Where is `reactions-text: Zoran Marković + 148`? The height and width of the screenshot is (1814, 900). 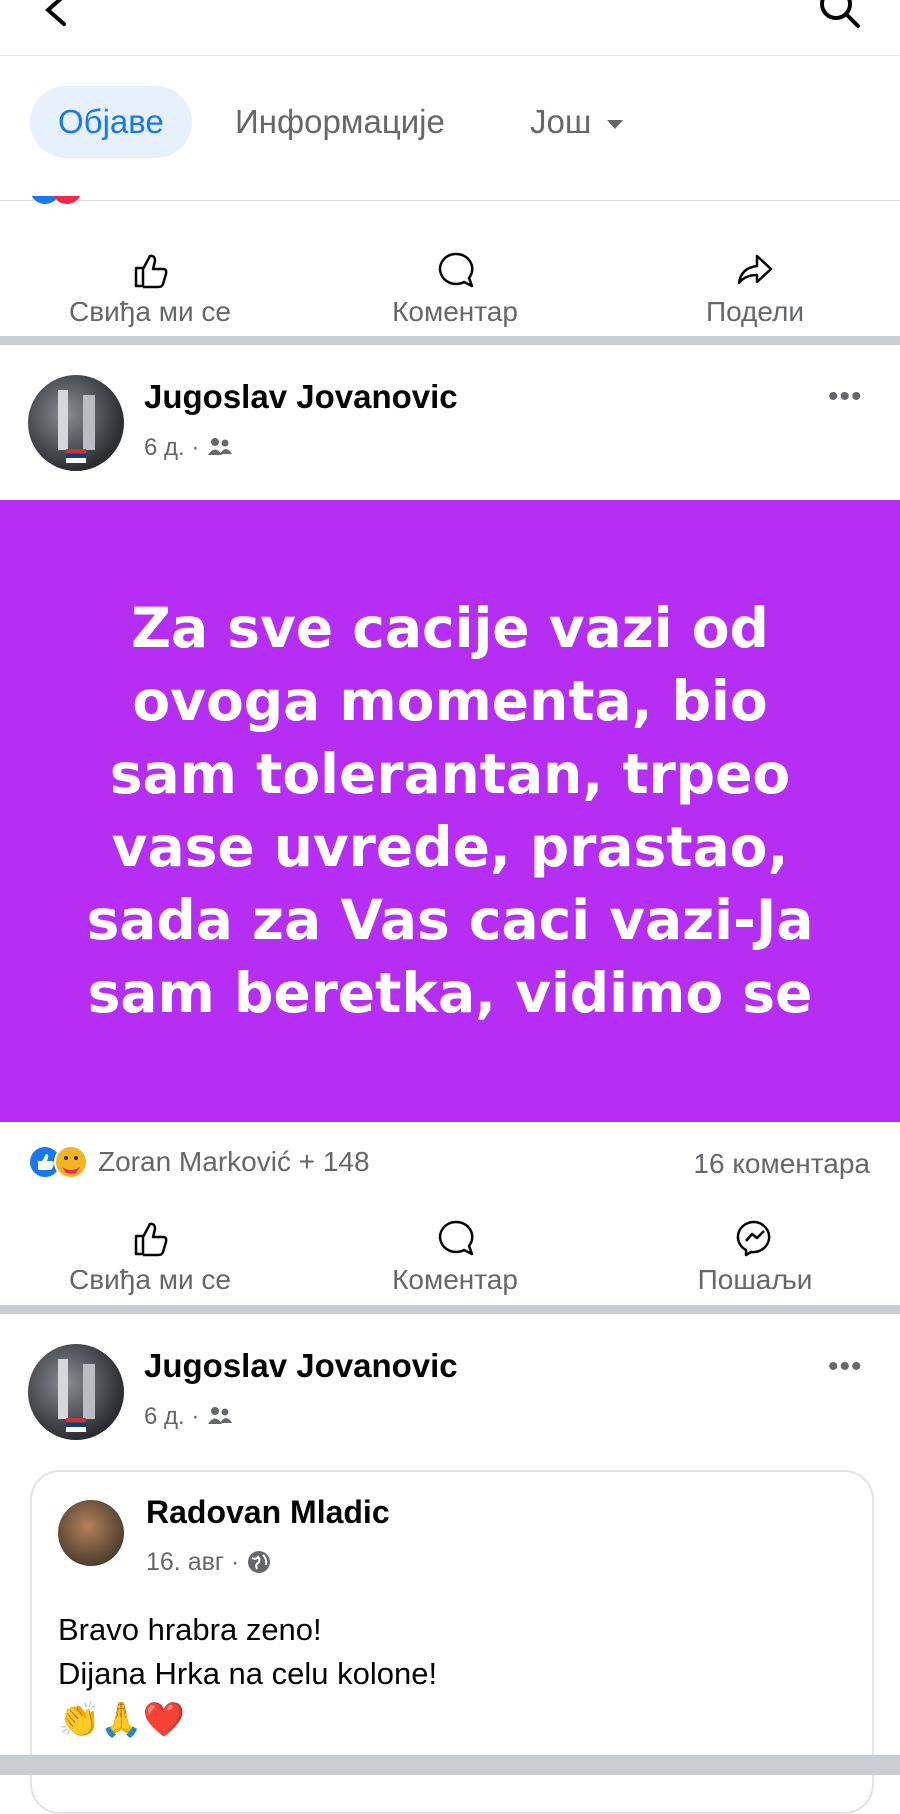
reactions-text: Zoran Marković + 148 is located at coordinates (234, 1161).